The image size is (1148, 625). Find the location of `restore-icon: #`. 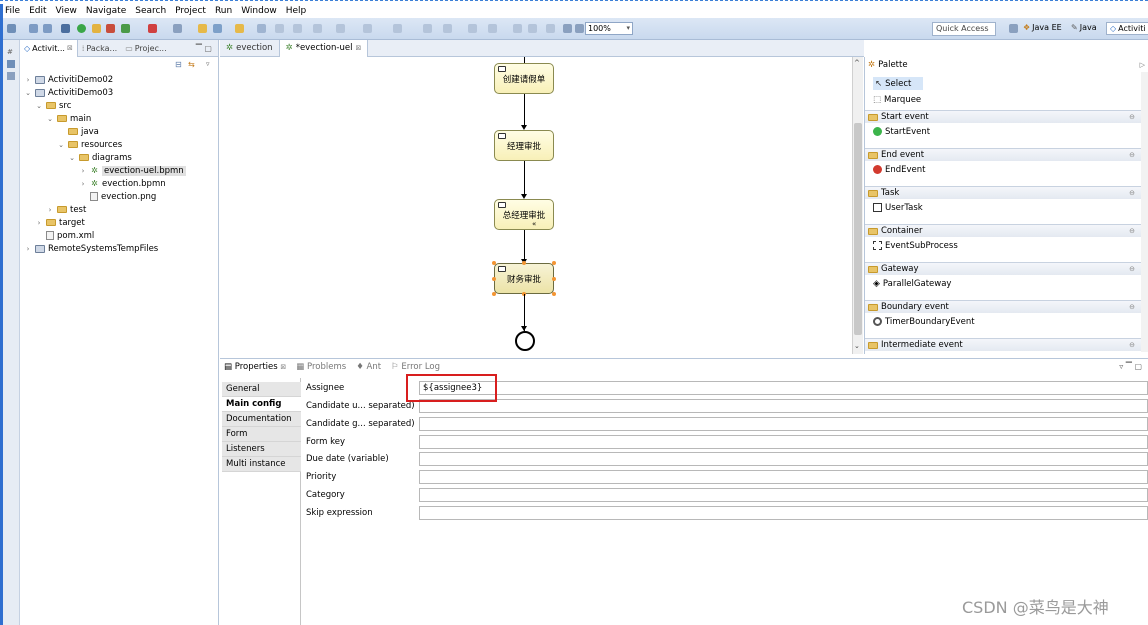

restore-icon: # is located at coordinates (10, 52).